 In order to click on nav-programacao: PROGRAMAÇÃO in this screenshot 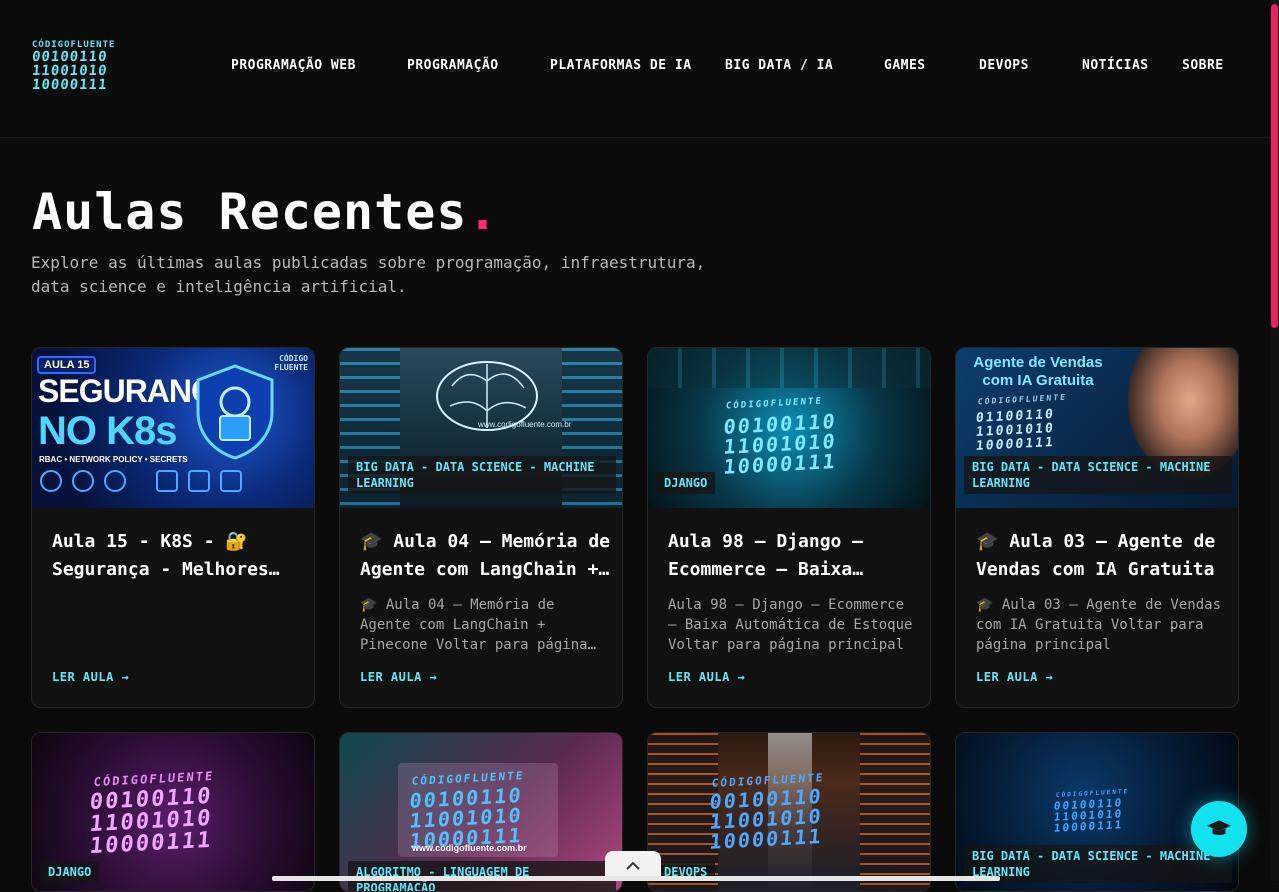, I will do `click(453, 65)`.